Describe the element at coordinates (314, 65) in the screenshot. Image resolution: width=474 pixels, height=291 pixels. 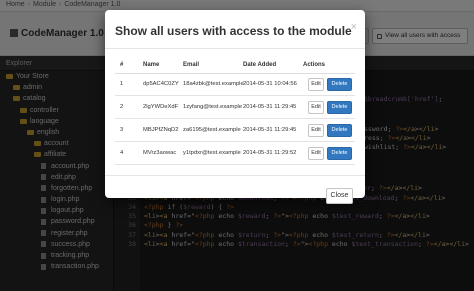
I see `column-header-actions: Actions` at that location.